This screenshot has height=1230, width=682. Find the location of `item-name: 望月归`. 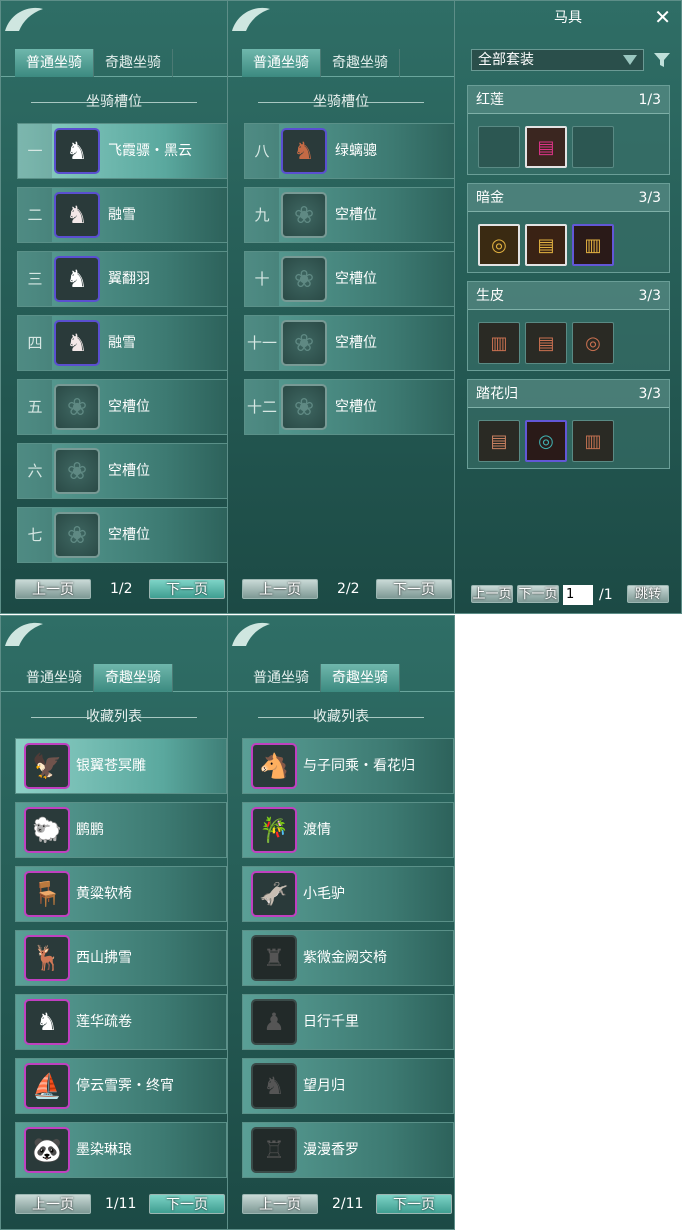

item-name: 望月归 is located at coordinates (324, 1086).